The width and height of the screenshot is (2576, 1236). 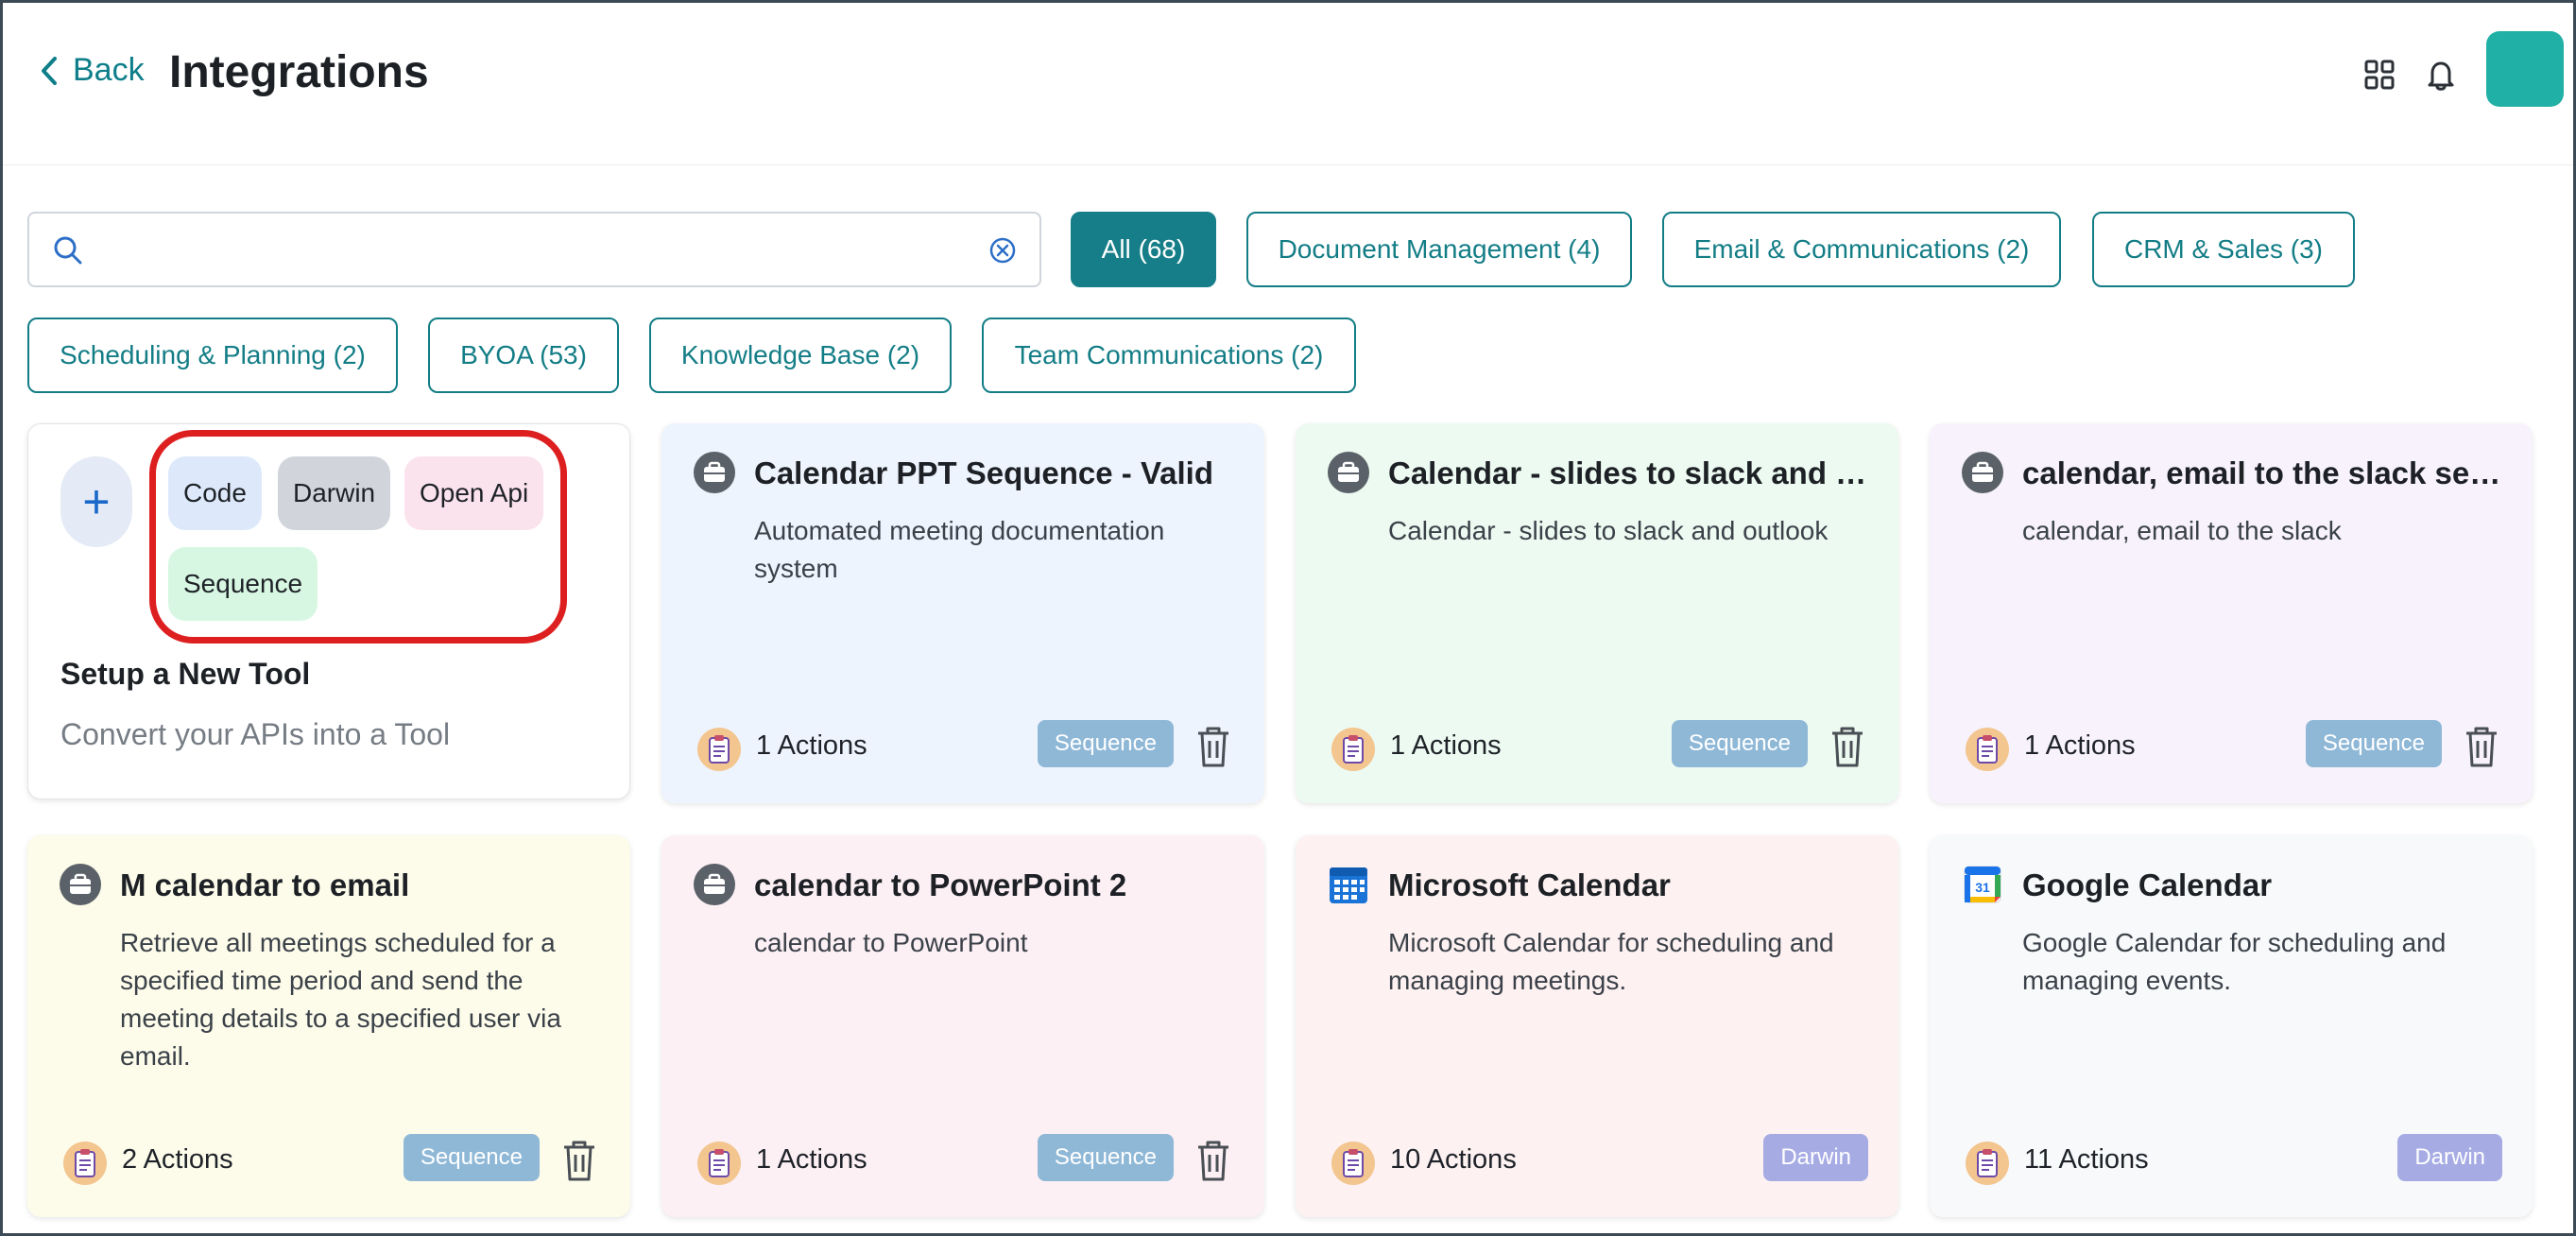 I want to click on google-calendar-icon: 31, so click(x=1982, y=884).